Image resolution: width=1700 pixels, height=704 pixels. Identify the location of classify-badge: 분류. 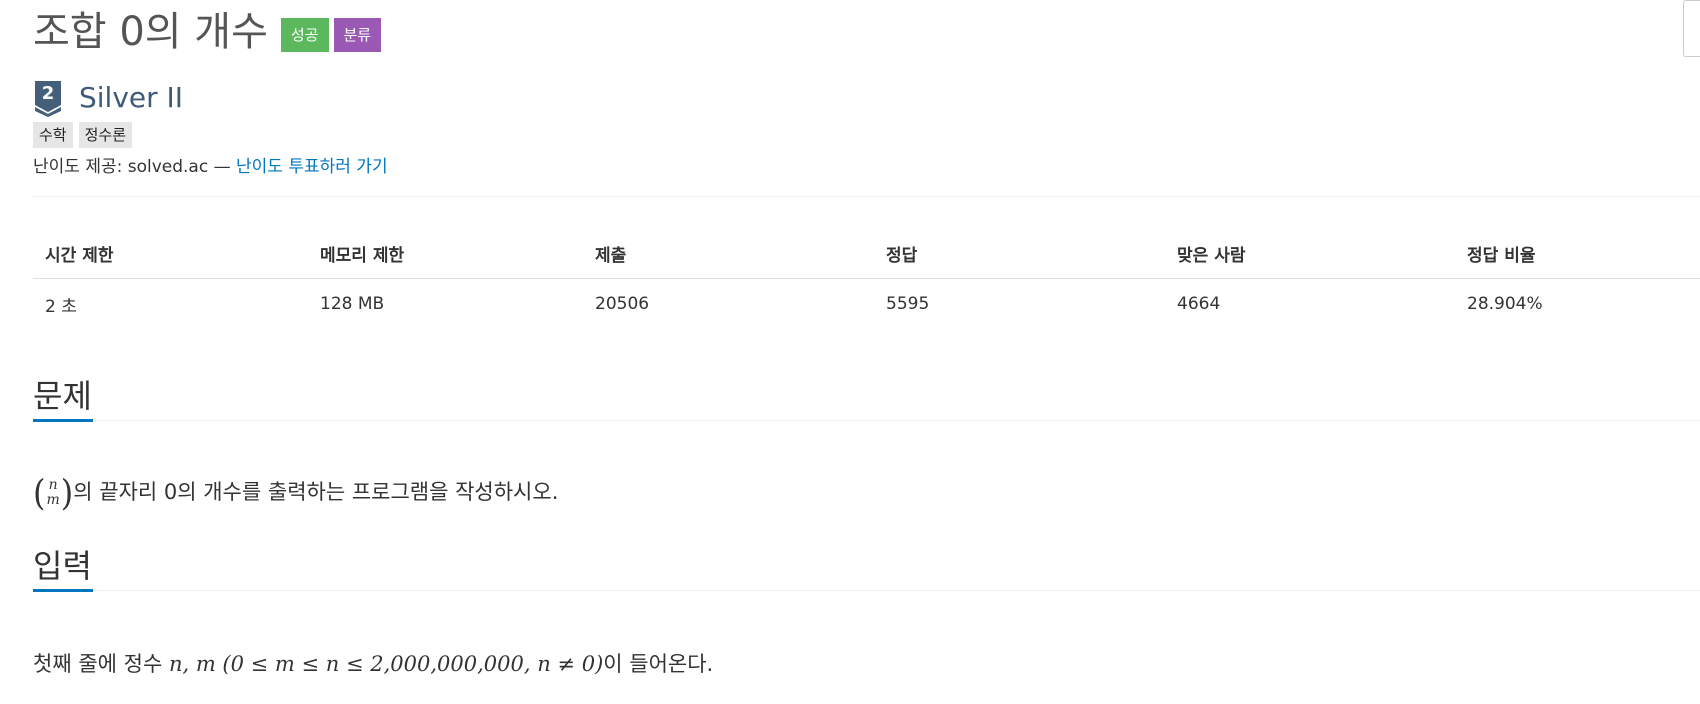
(357, 35).